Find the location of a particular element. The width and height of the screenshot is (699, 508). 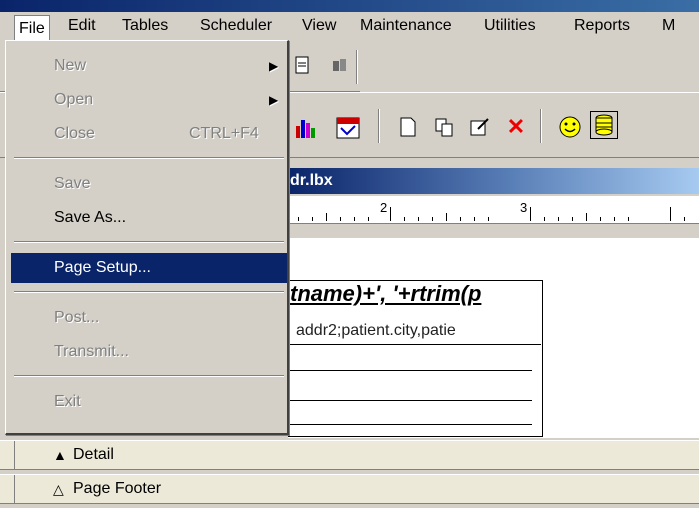

menu-file: File is located at coordinates (32, 28).